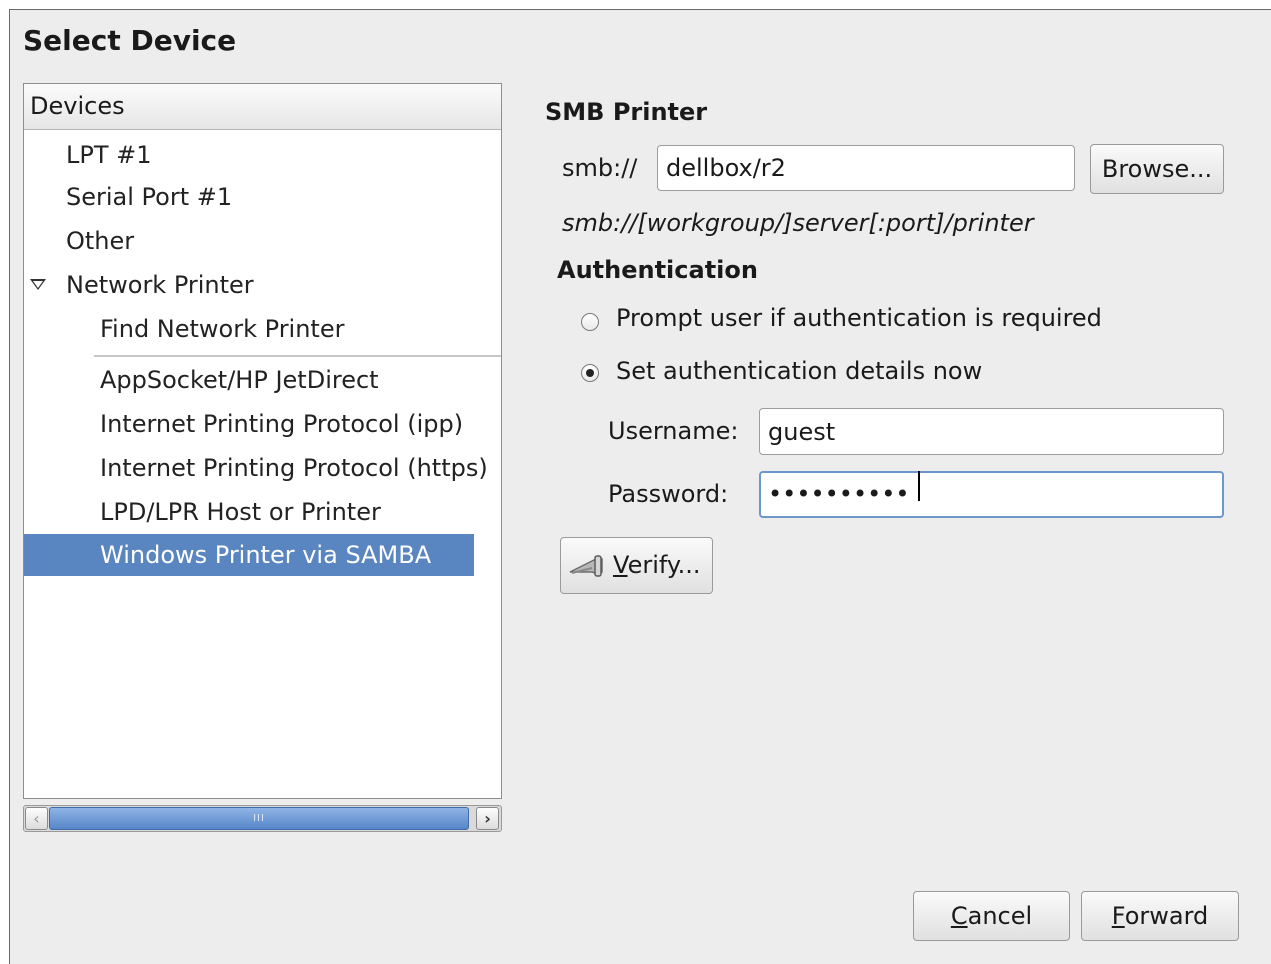 The height and width of the screenshot is (964, 1271). I want to click on tree-item-https: Internet Printing Protocol (https), so click(262, 468).